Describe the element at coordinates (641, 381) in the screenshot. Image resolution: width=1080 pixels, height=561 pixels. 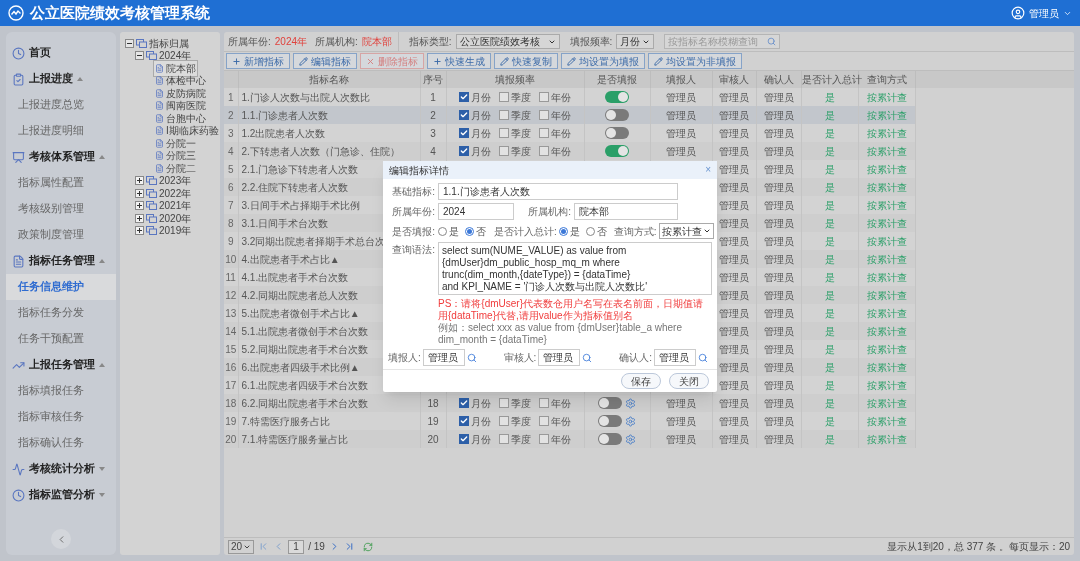
I see `dialog-button: 保存` at that location.